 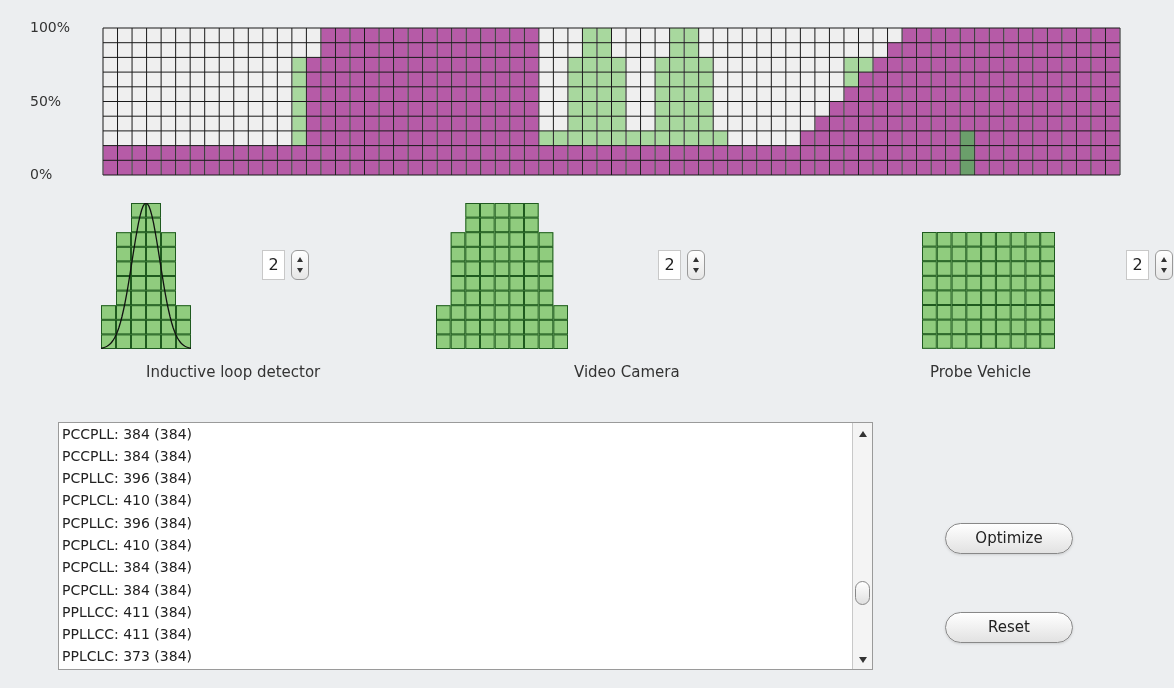 I want to click on axis-tick-label: 100%, so click(x=50, y=27).